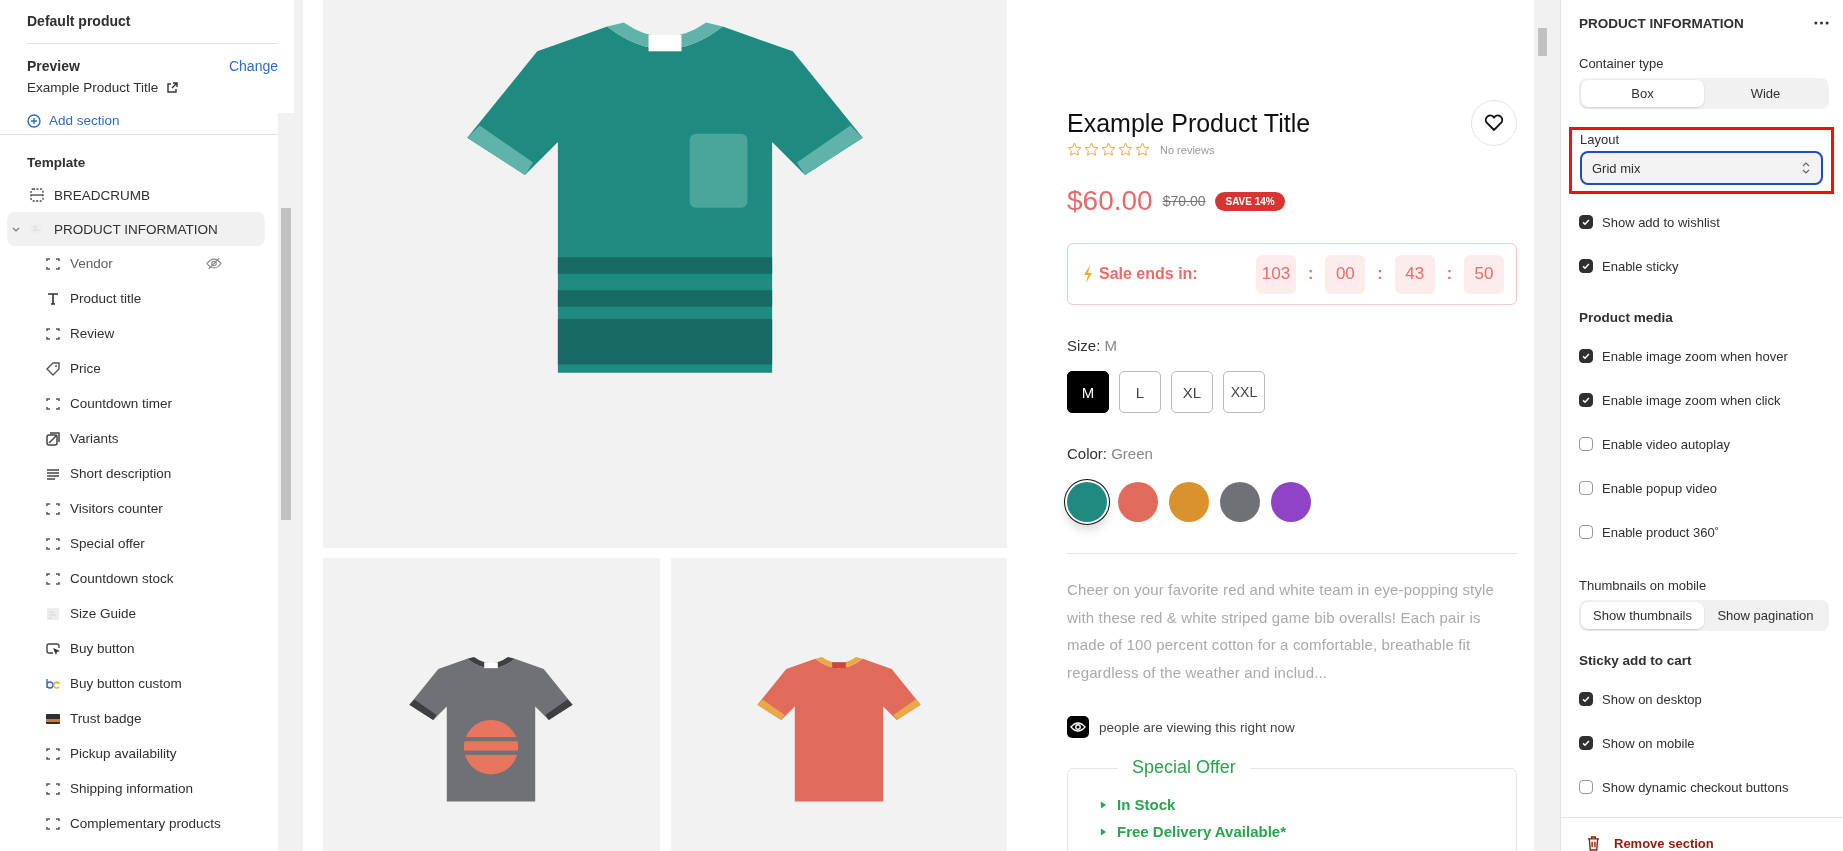 The image size is (1843, 851). I want to click on segment-option: Show thumbnails, so click(1642, 615).